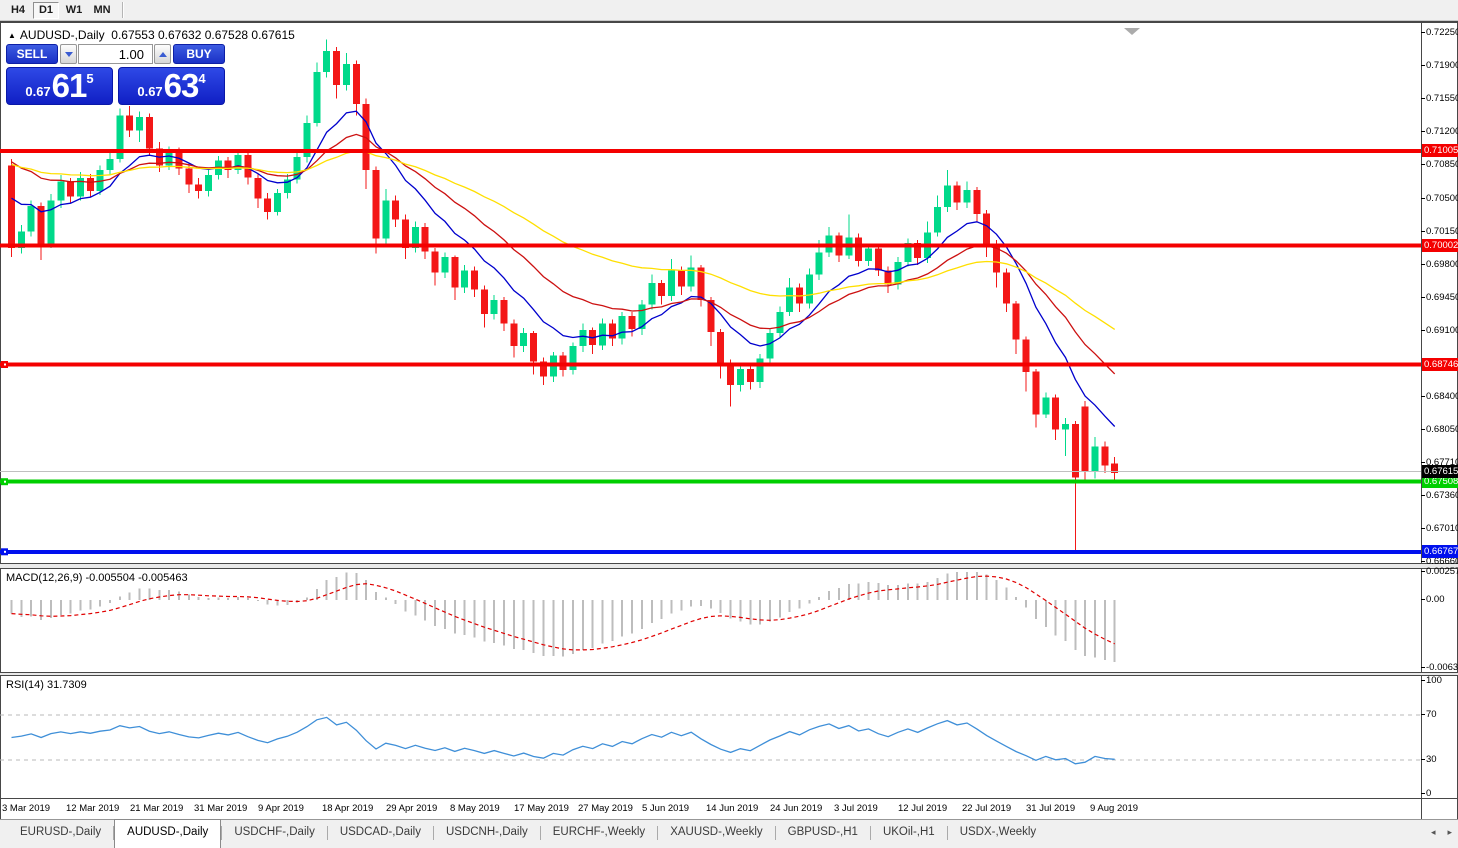  I want to click on chart-tab-audusd-daily: AUDUSD-,Daily, so click(168, 833).